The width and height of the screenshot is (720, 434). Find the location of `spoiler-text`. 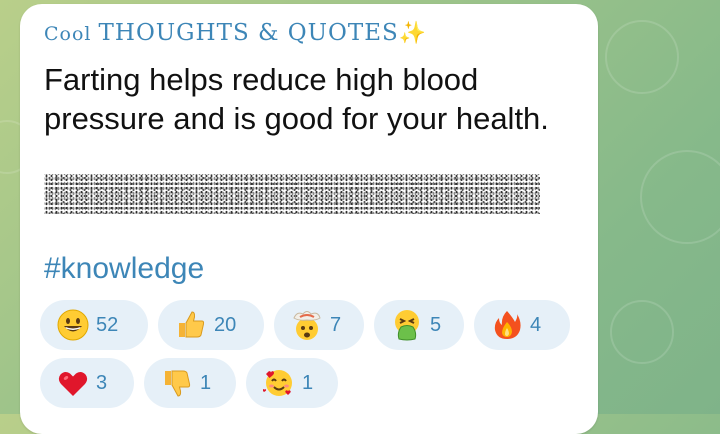

spoiler-text is located at coordinates (292, 194).